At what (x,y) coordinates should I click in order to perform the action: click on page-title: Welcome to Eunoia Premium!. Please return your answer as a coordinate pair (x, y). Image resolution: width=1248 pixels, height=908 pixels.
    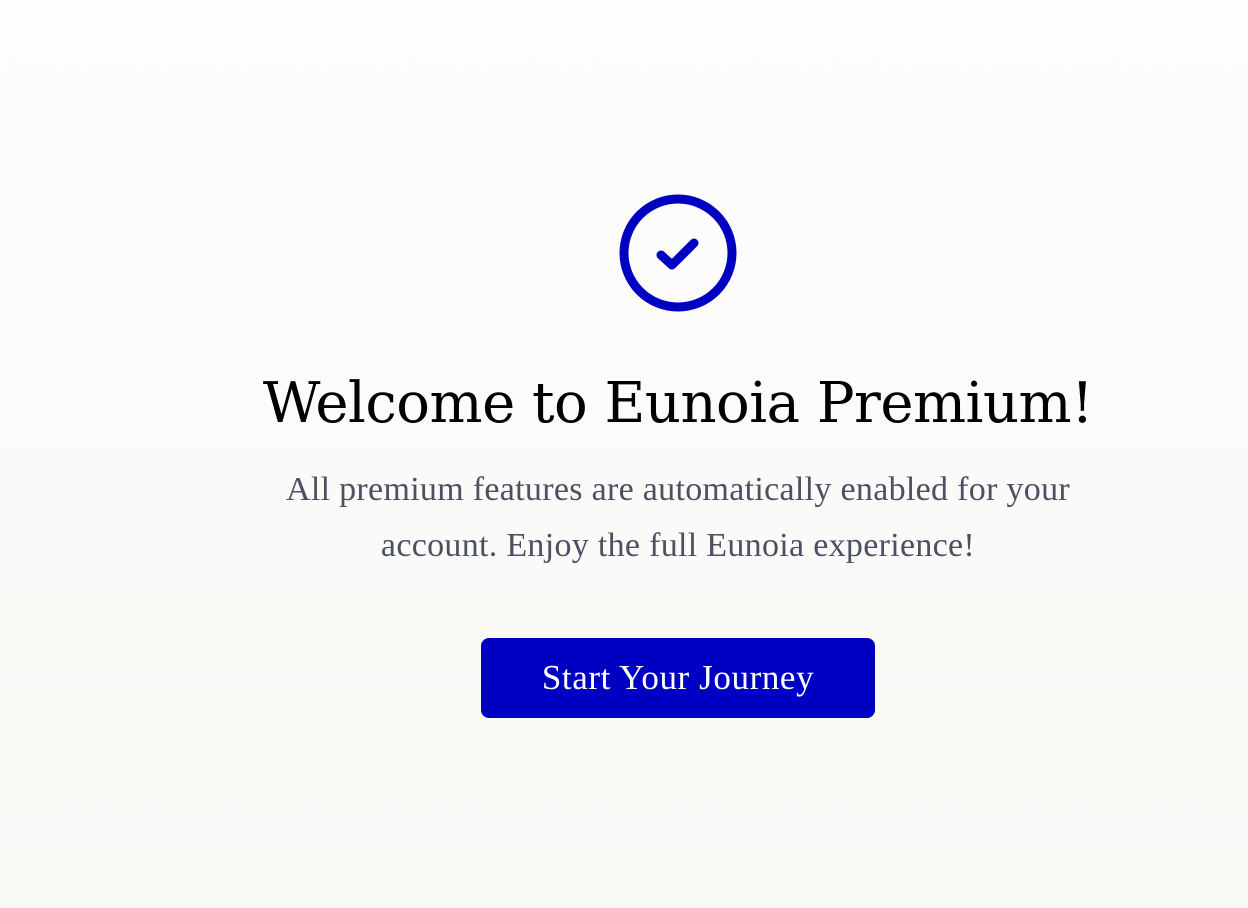
    Looking at the image, I should click on (678, 403).